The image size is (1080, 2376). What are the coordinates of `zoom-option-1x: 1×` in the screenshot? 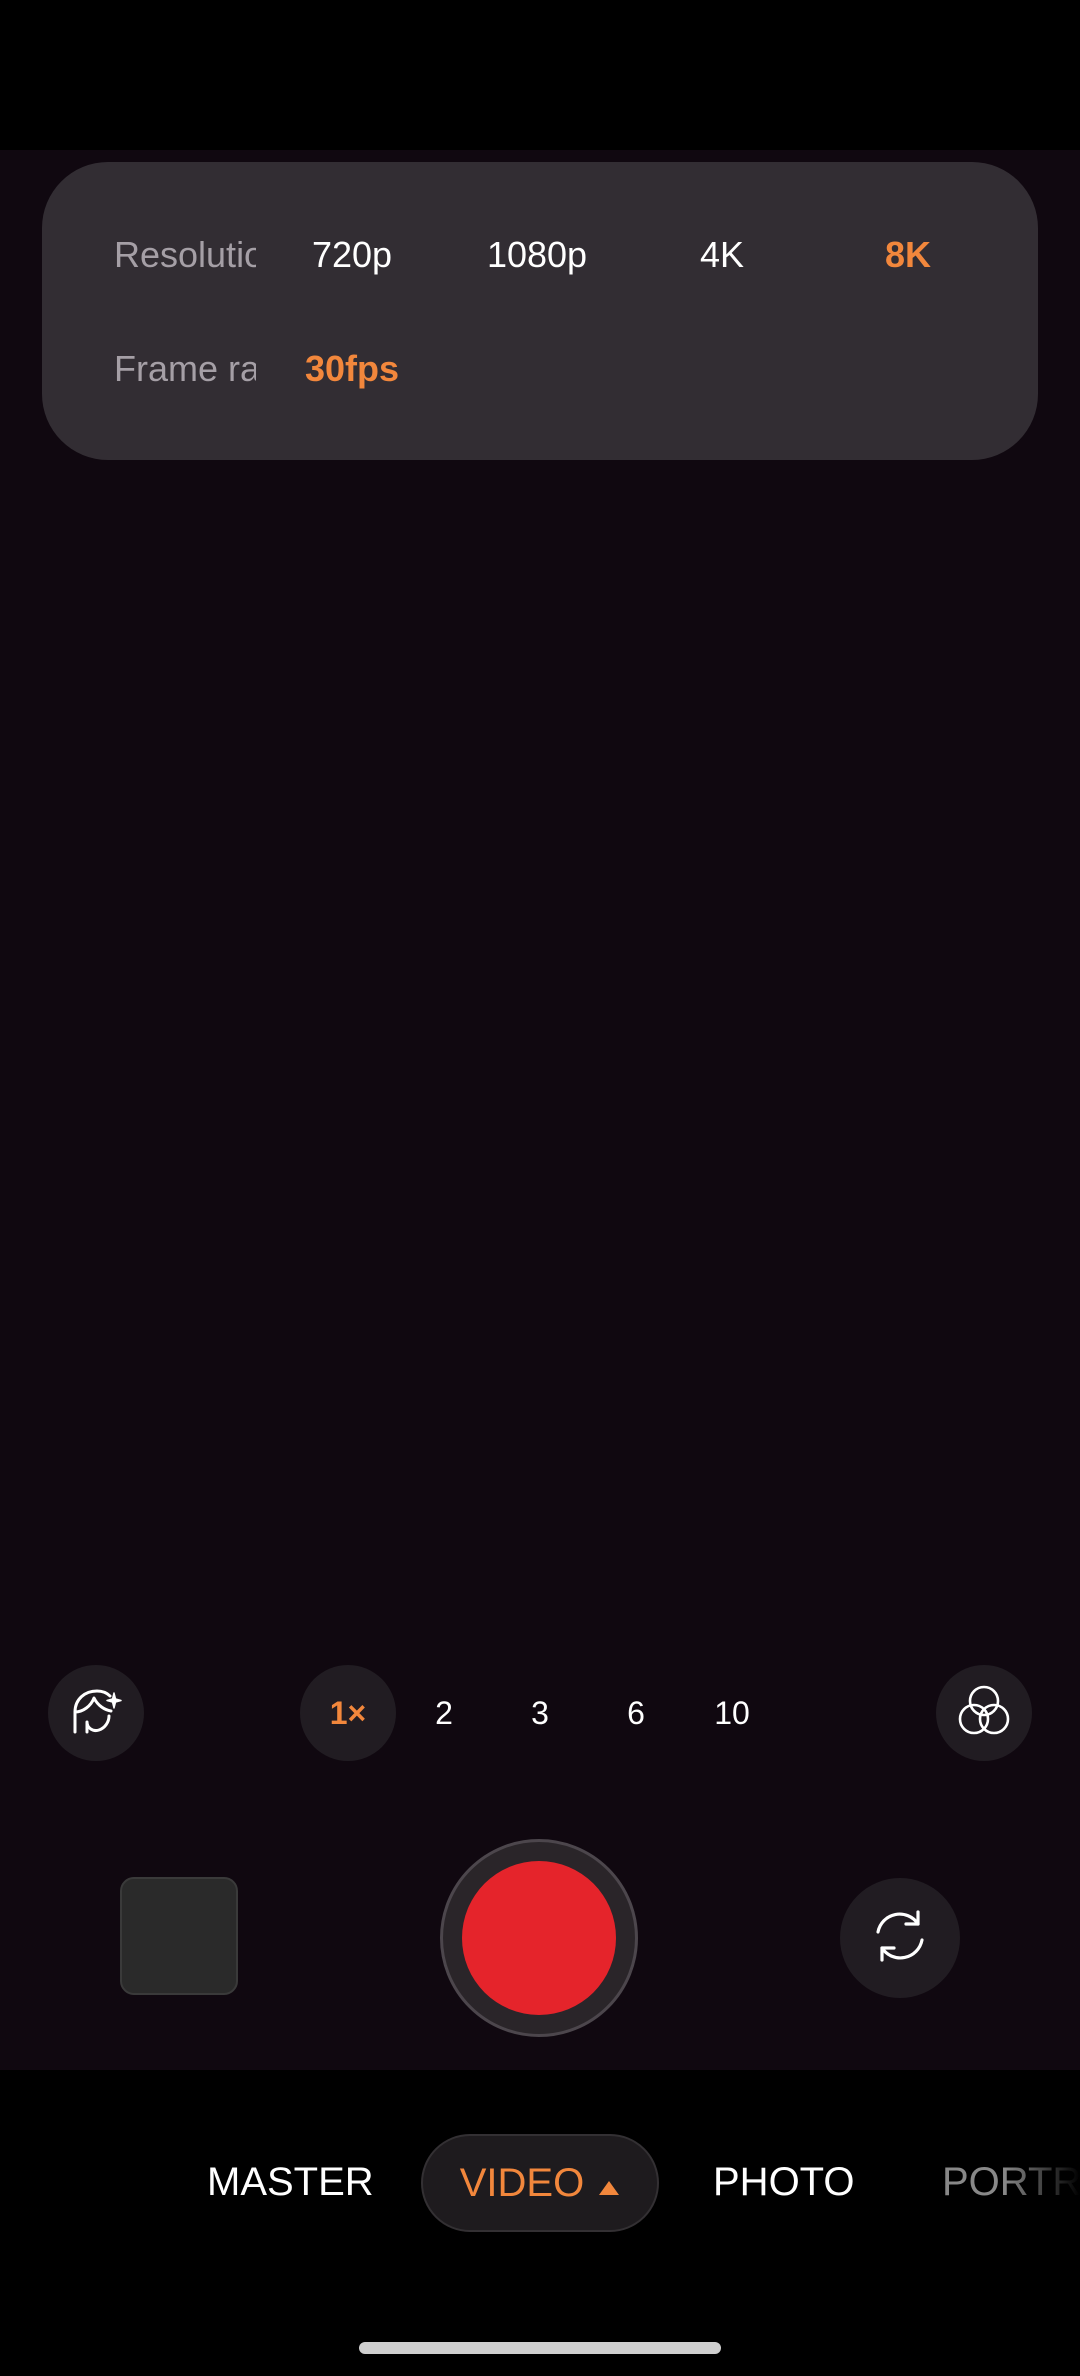 It's located at (348, 1713).